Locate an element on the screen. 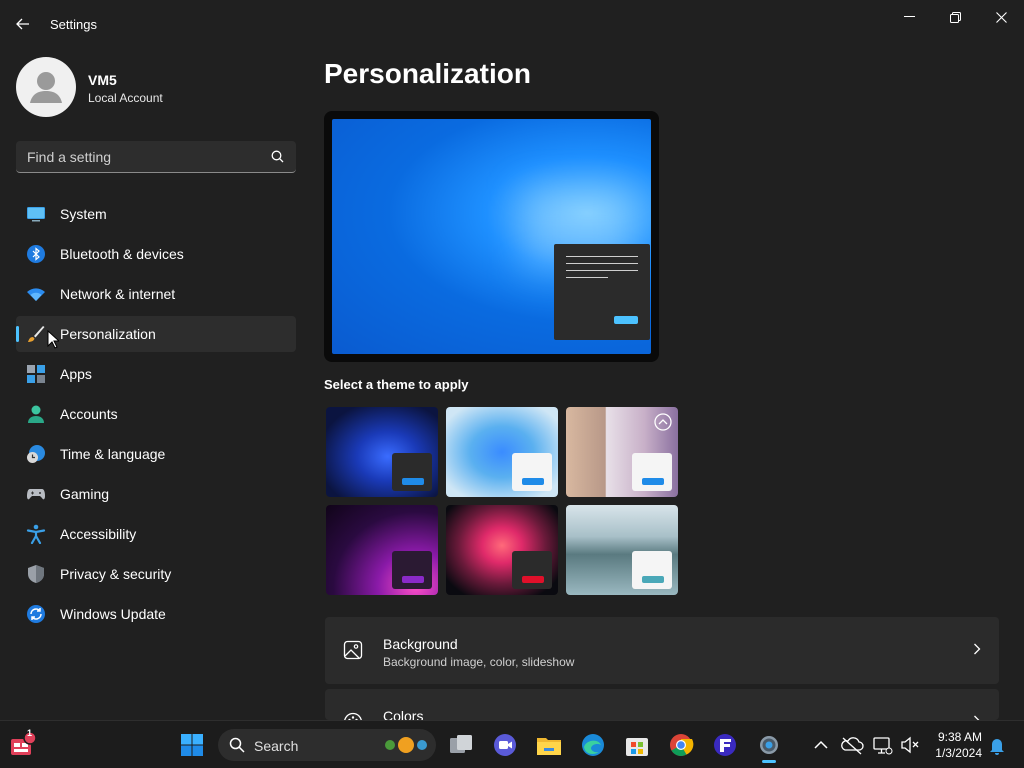 Image resolution: width=1024 pixels, height=768 pixels. store-icon is located at coordinates (637, 747).